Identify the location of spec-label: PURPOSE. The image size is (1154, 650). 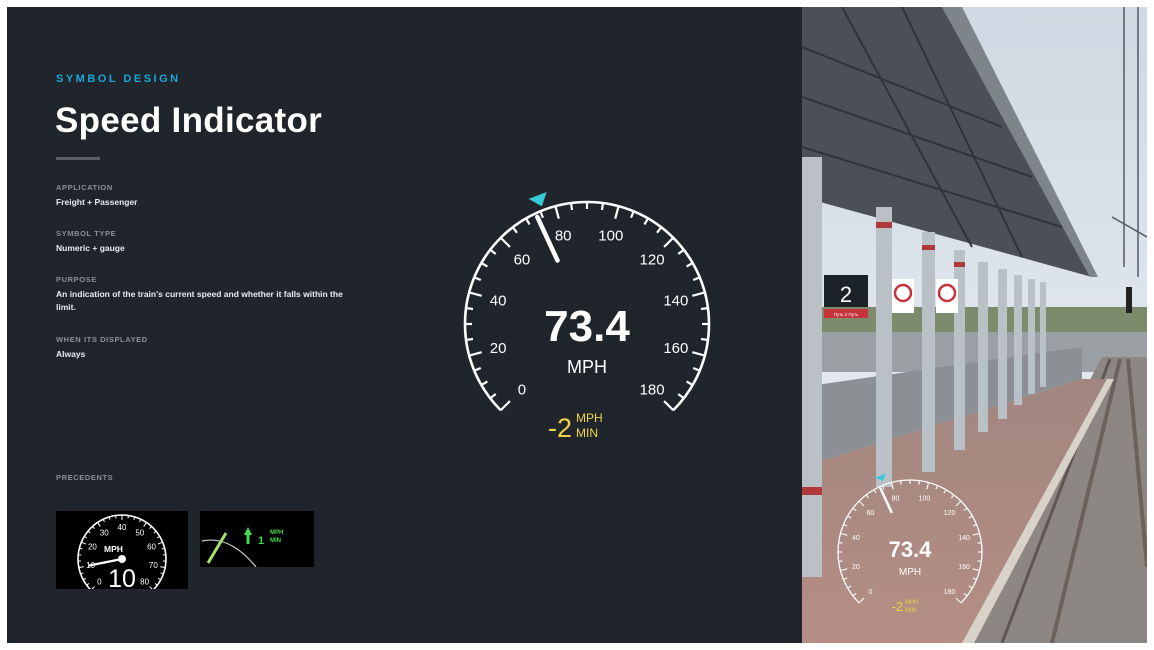
(76, 279).